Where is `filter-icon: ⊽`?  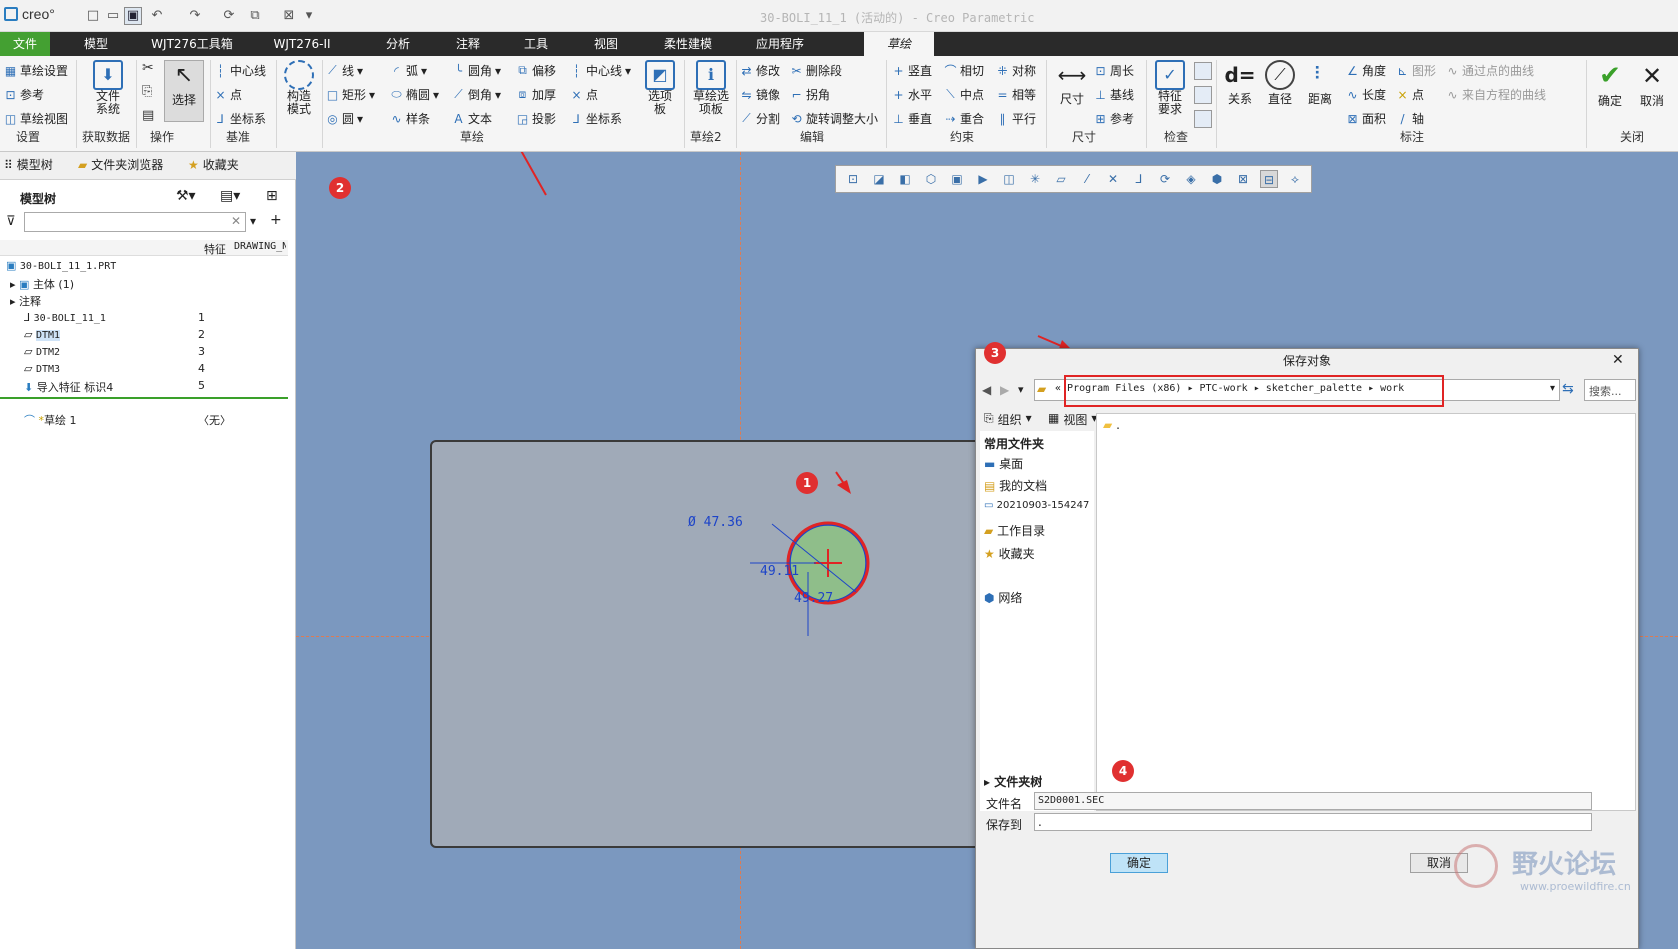
filter-icon: ⊽ is located at coordinates (11, 221).